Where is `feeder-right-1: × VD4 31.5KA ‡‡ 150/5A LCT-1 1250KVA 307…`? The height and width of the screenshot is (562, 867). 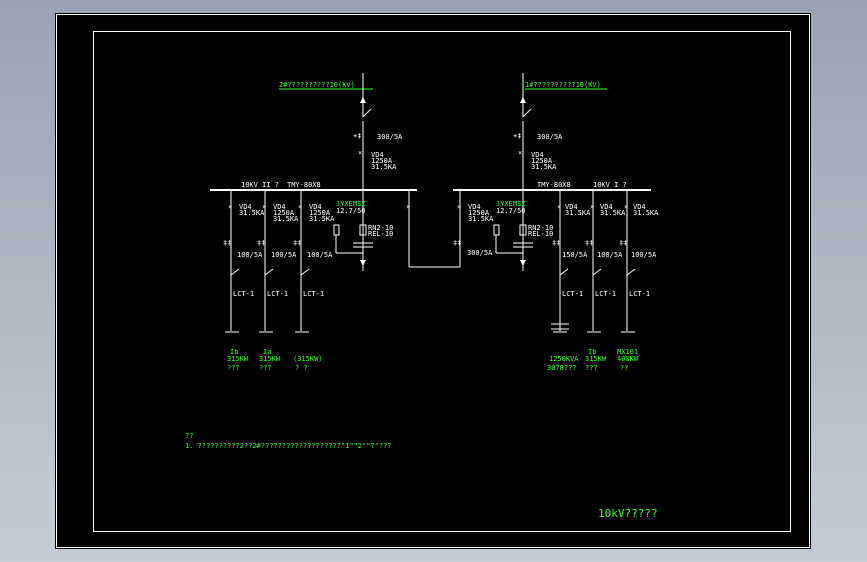
feeder-right-1: × VD4 31.5KA ‡‡ 150/5A LCT-1 1250KVA 307… is located at coordinates (569, 281).